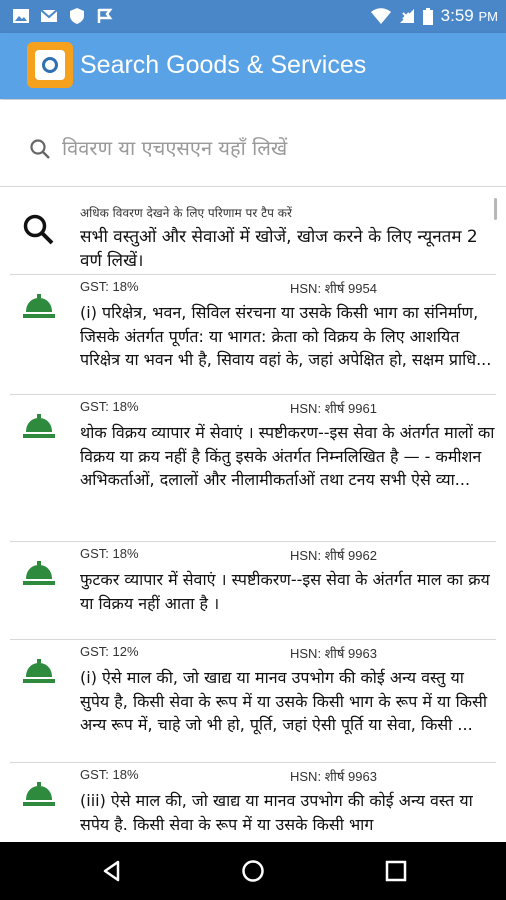 Image resolution: width=506 pixels, height=900 pixels. I want to click on search-bar, so click(253, 143).